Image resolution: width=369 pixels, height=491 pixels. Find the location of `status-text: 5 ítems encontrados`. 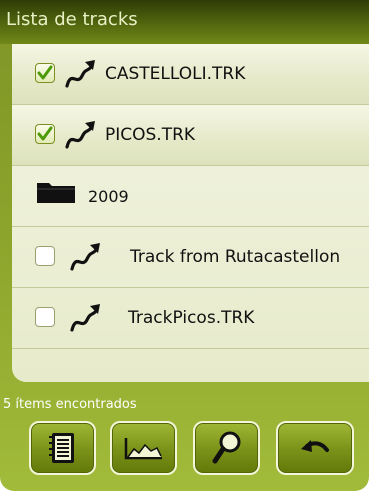

status-text: 5 ítems encontrados is located at coordinates (70, 404).